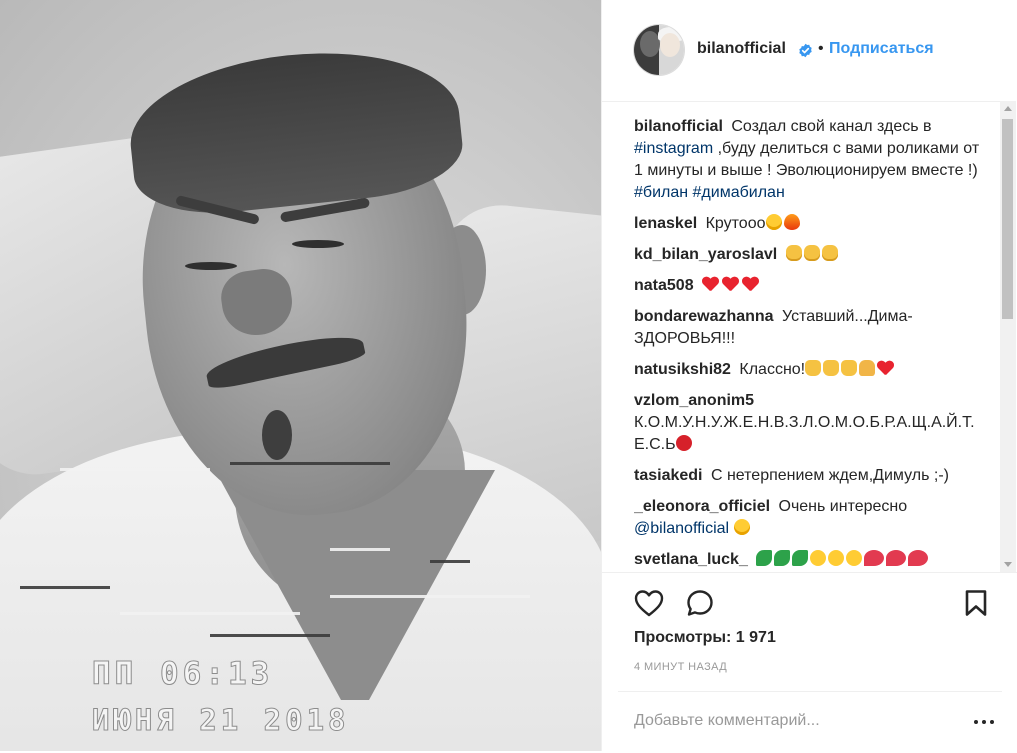 Image resolution: width=1017 pixels, height=753 pixels. Describe the element at coordinates (702, 506) in the screenshot. I see `comment-username: _eleonora_officiel` at that location.